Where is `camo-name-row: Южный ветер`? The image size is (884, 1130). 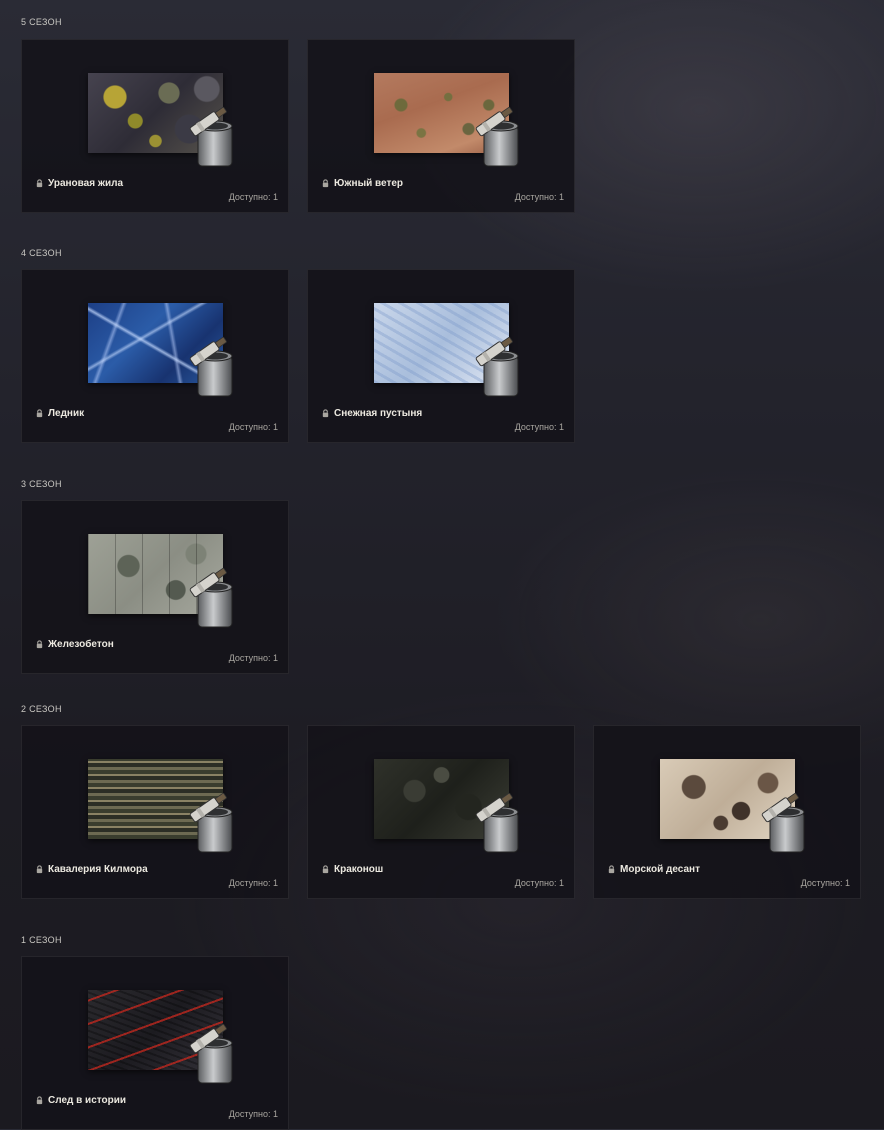
camo-name-row: Южный ветер is located at coordinates (362, 183).